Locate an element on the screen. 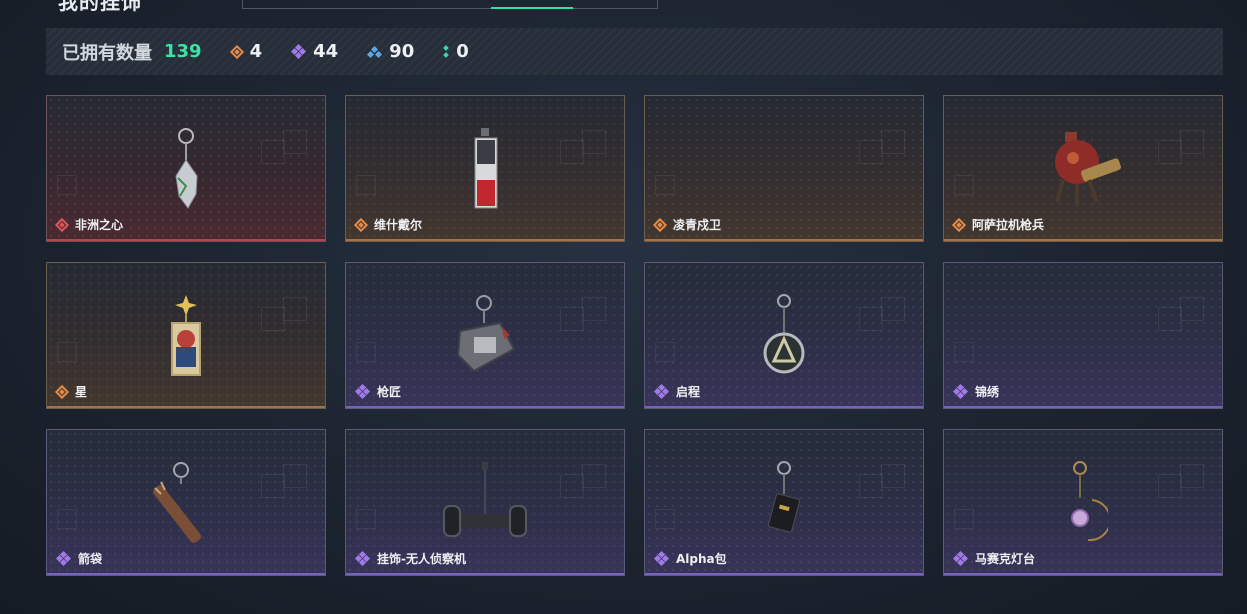 Image resolution: width=1247 pixels, height=614 pixels. card-pendant-icon is located at coordinates (186, 337).